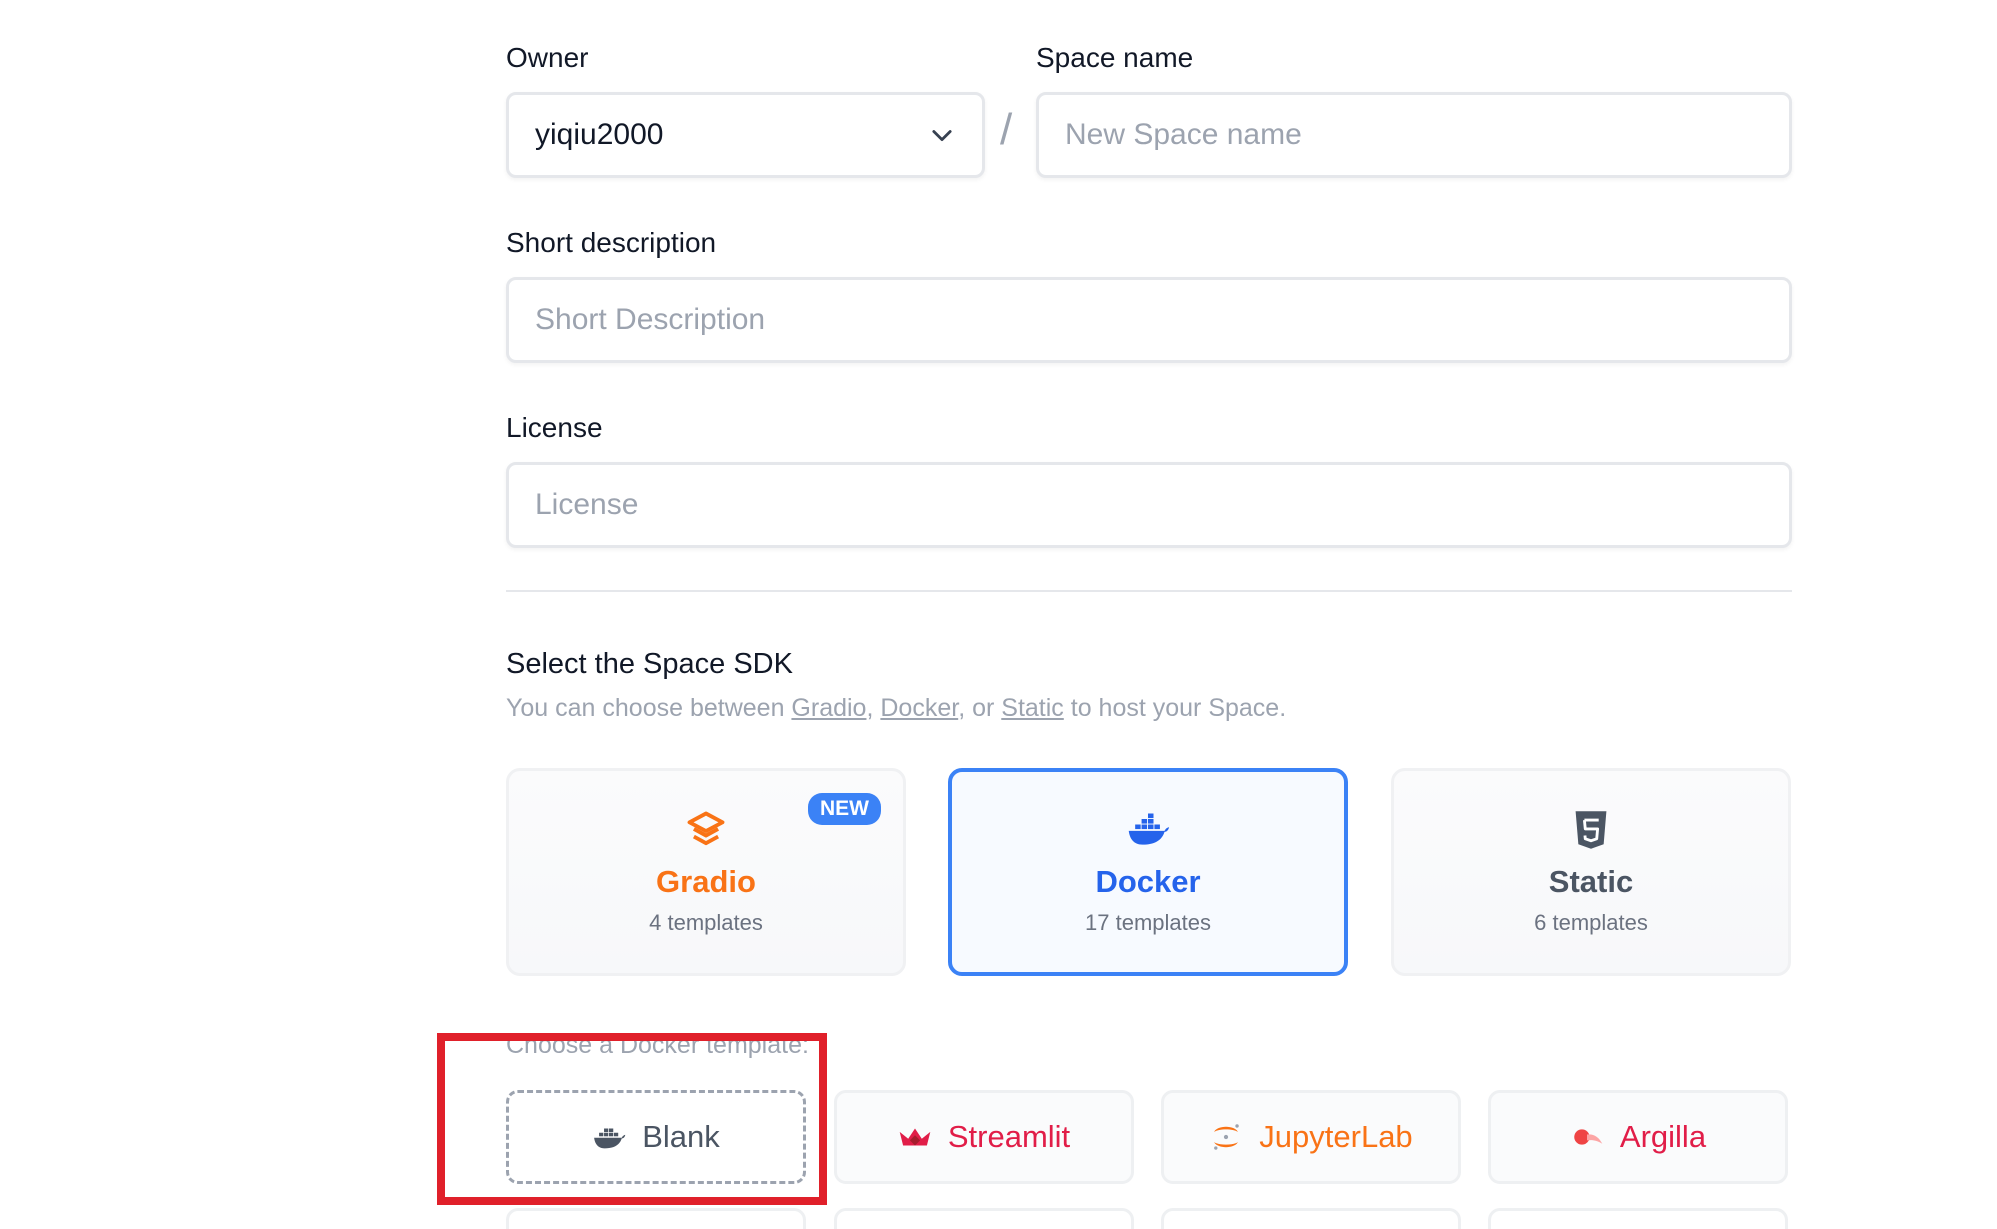  Describe the element at coordinates (844, 809) in the screenshot. I see `new-badge: NEW` at that location.